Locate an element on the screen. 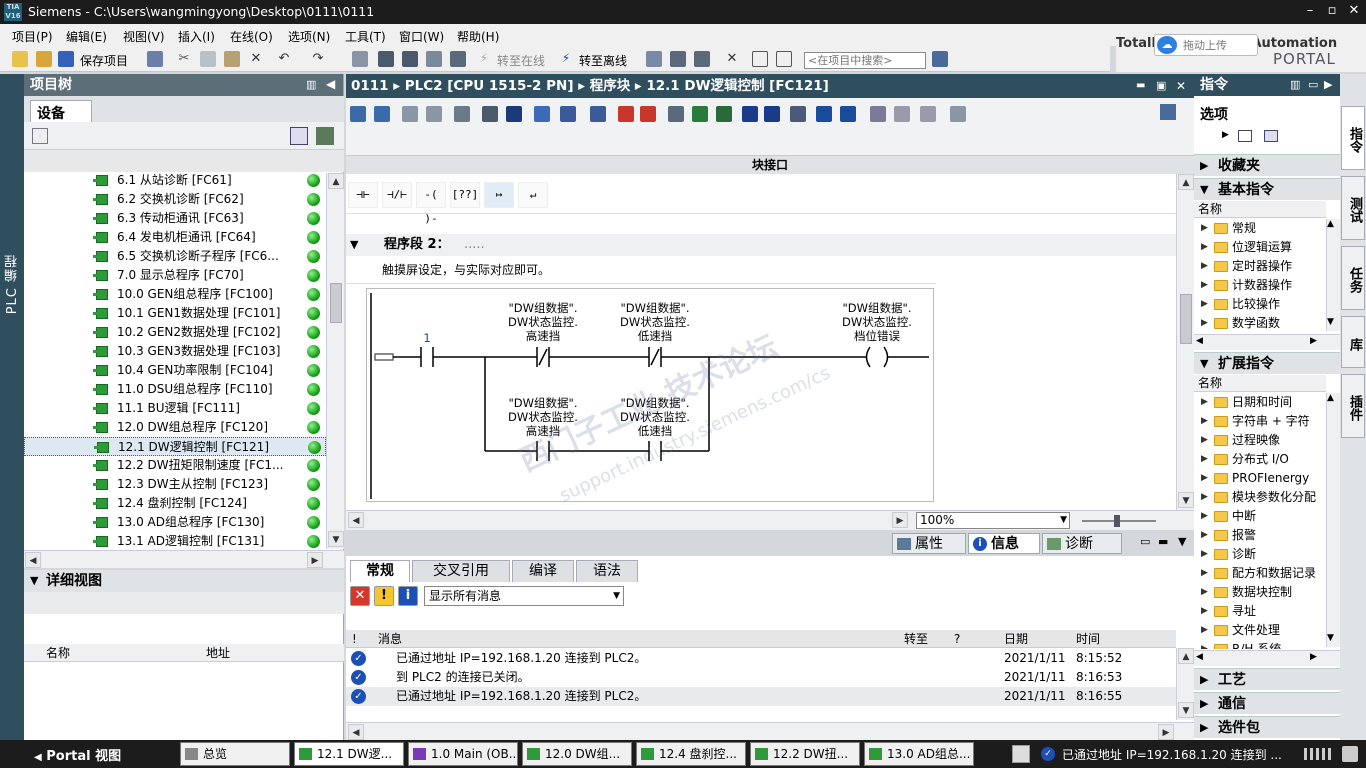 This screenshot has height=768, width=1366. expand-arrow-icon: ▶ is located at coordinates (1225, 135).